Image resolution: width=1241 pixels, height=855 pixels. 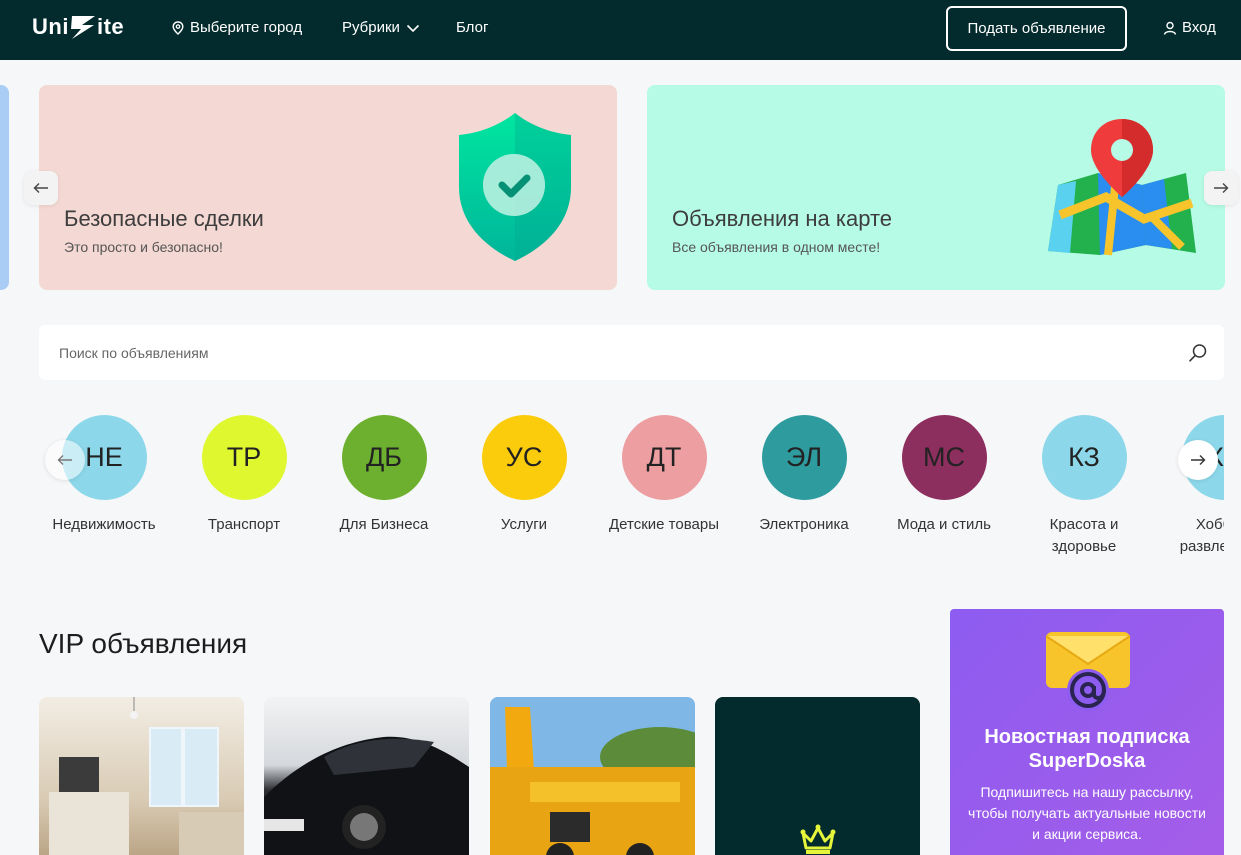 I want to click on category-circle: ДТ, so click(x=664, y=457).